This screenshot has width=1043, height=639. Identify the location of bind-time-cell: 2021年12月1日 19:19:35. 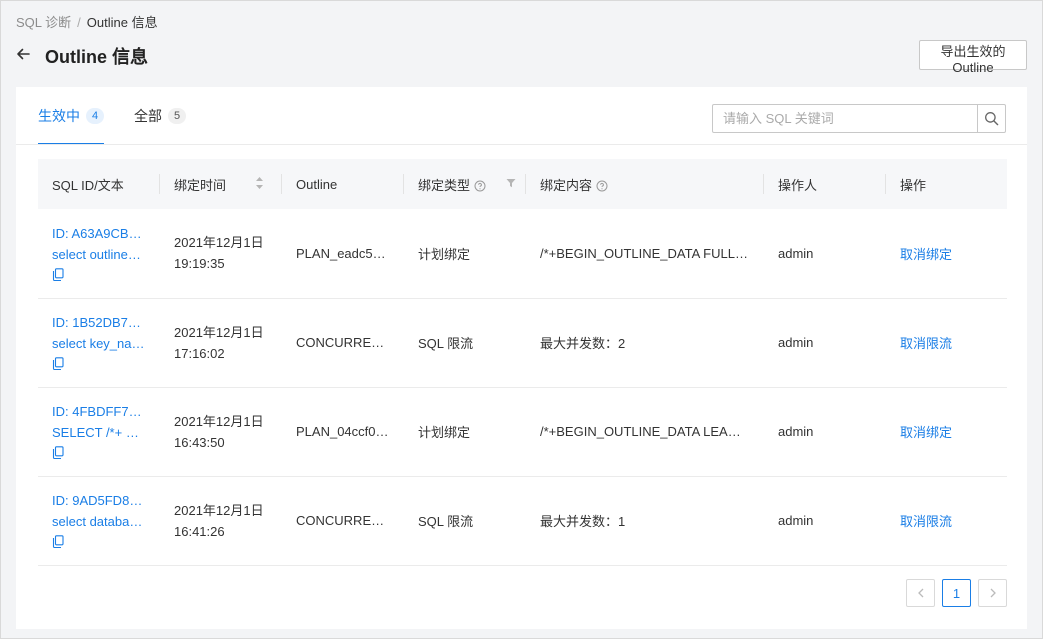
(221, 254).